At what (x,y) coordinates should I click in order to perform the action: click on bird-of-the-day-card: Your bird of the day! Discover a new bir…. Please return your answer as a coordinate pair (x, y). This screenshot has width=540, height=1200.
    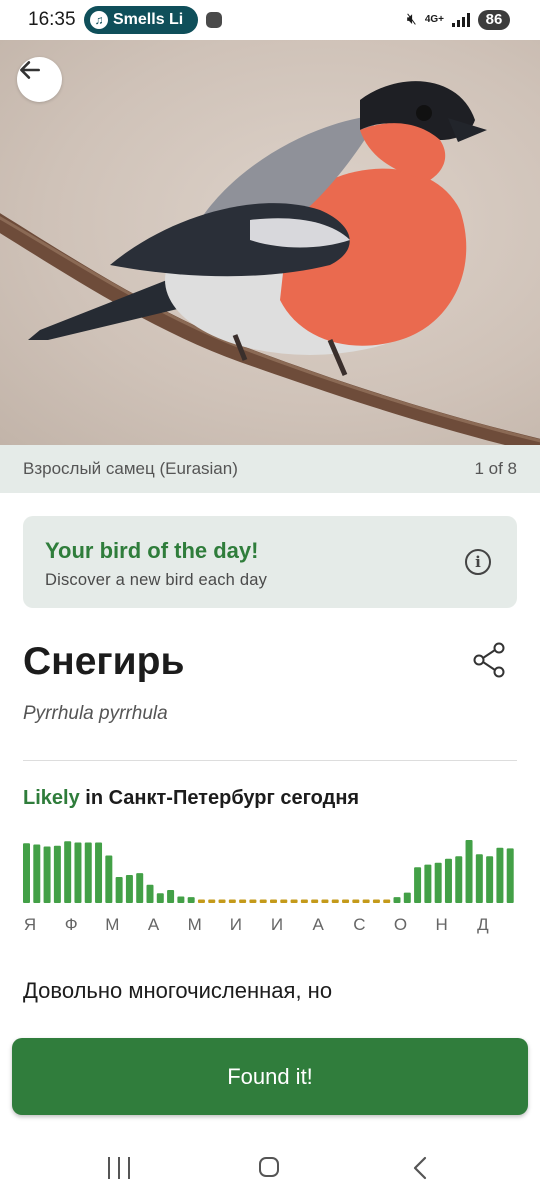
    Looking at the image, I should click on (270, 562).